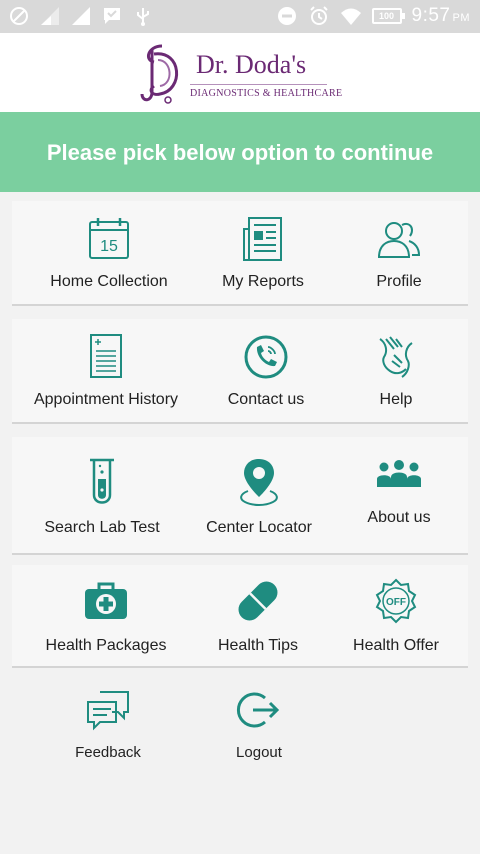  I want to click on logo-subtitle: DIAGNOSTICS & HEALTHCARE, so click(266, 93).